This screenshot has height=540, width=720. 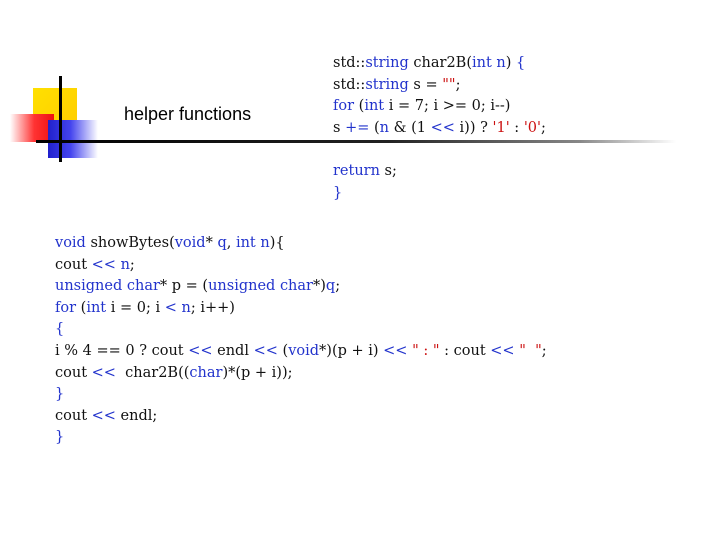 I want to click on code-token: i)) ?, so click(x=473, y=127).